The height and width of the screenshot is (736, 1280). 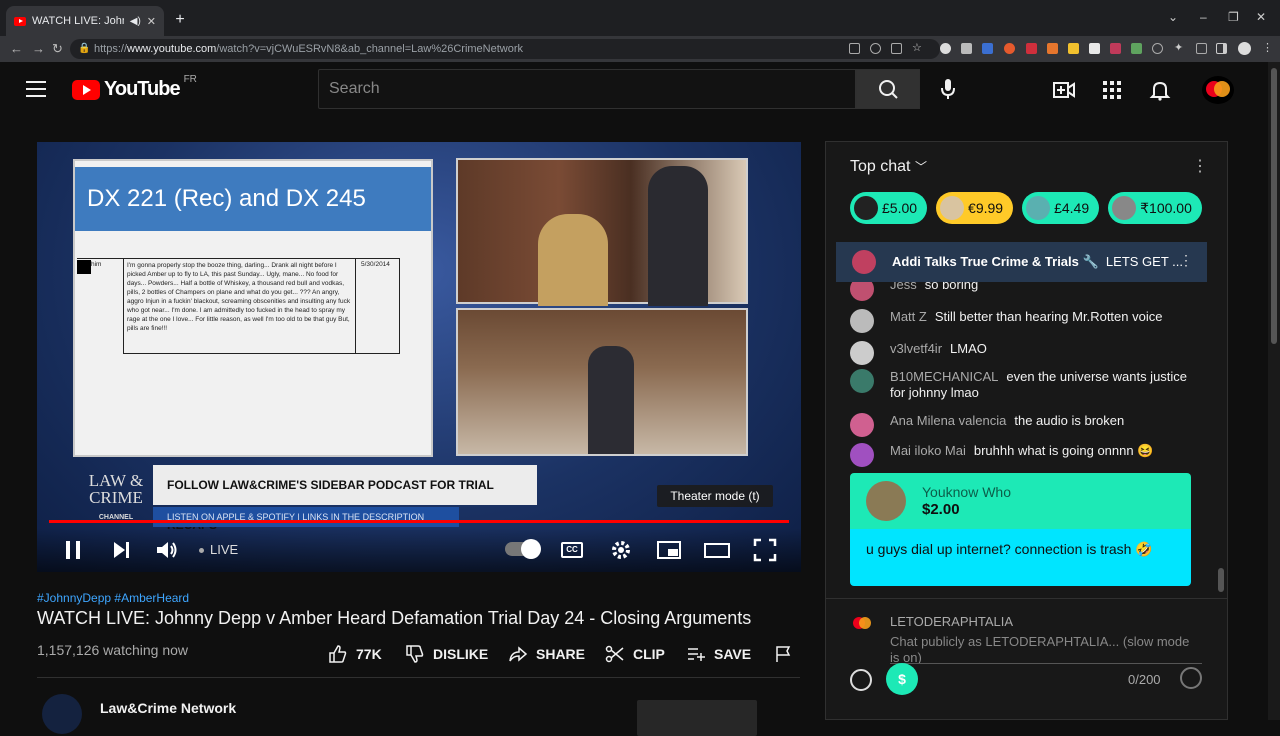 What do you see at coordinates (1112, 90) in the screenshot?
I see `apps-grid-icon` at bounding box center [1112, 90].